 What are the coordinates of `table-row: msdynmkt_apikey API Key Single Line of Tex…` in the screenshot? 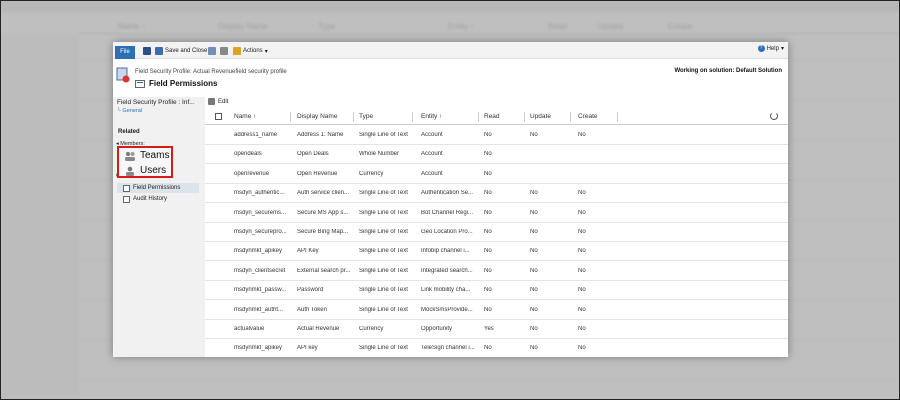 It's located at (496, 252).